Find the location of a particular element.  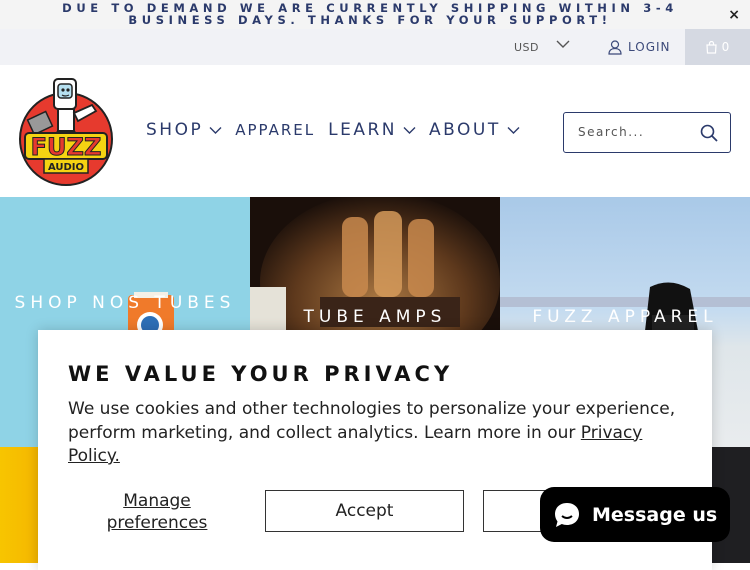

nav-about-label: ABOUT is located at coordinates (465, 130).